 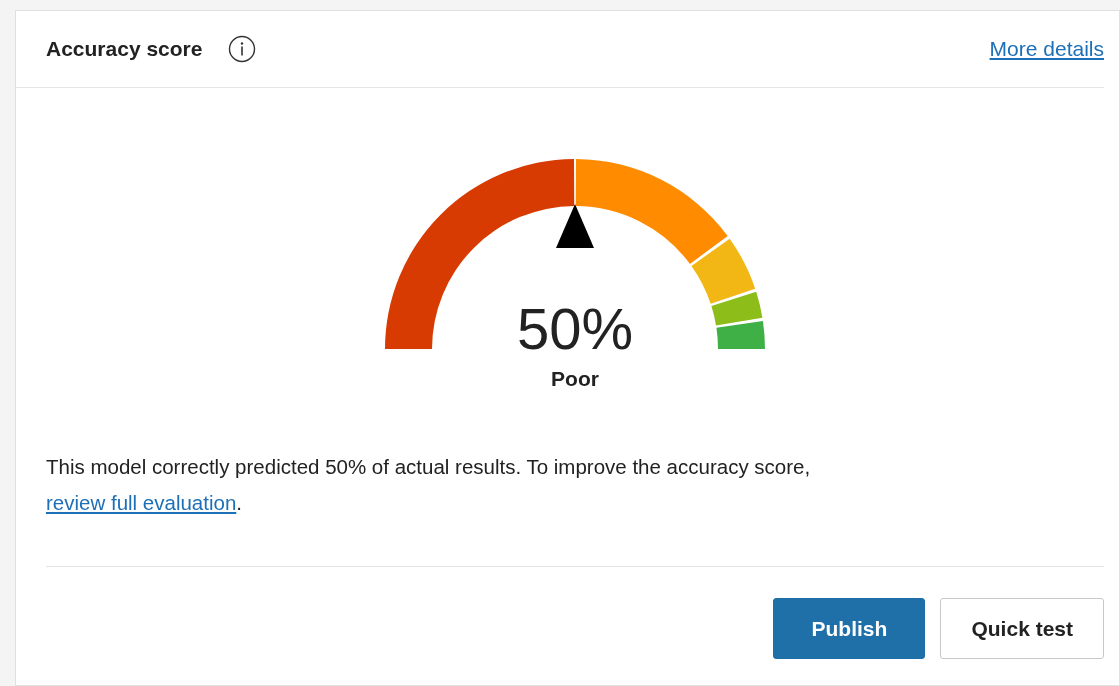 I want to click on info-icon, so click(x=242, y=49).